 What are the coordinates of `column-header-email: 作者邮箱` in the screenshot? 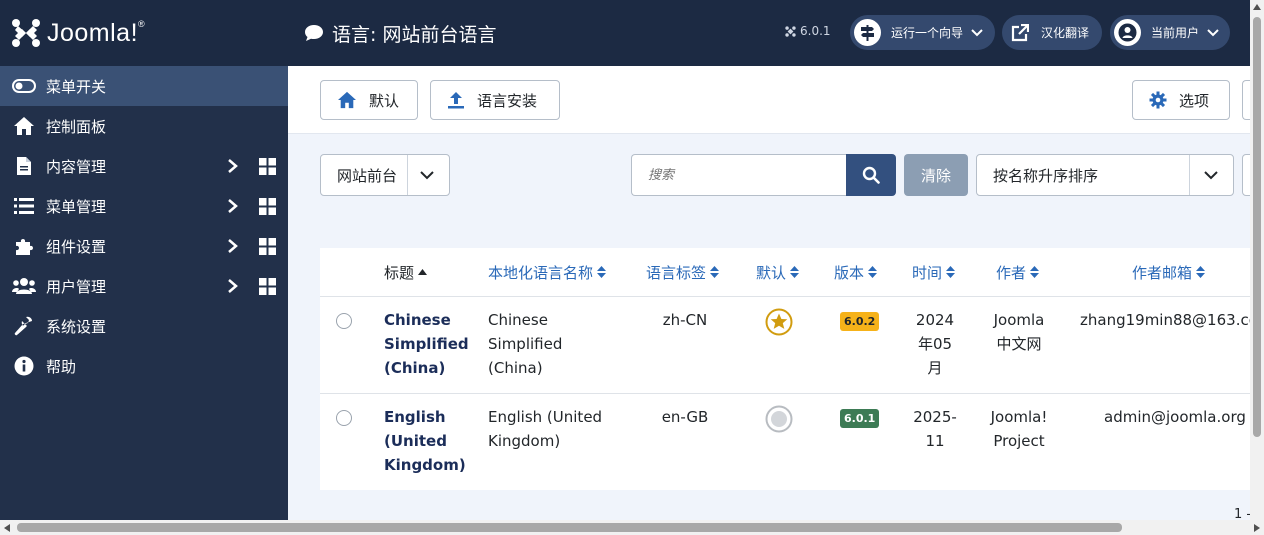 It's located at (1169, 272).